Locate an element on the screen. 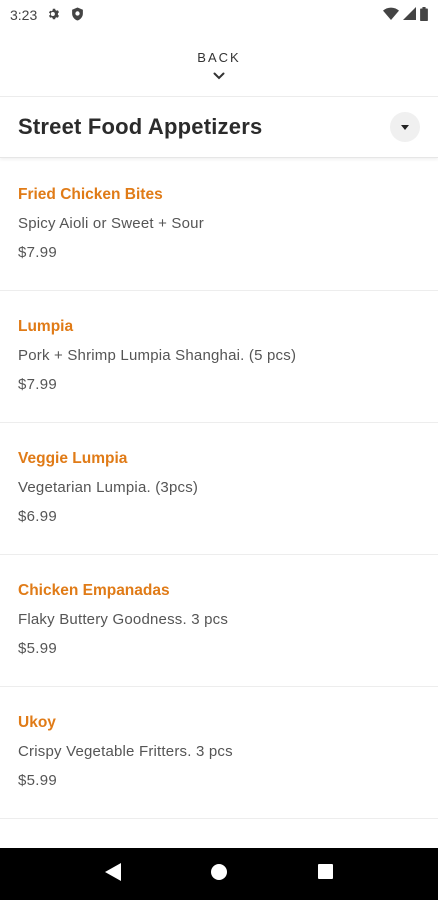 This screenshot has height=900, width=438. home-circle-icon is located at coordinates (219, 874).